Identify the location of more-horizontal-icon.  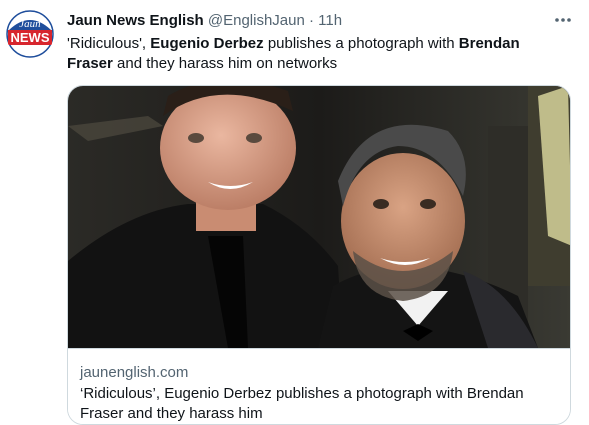
(563, 20).